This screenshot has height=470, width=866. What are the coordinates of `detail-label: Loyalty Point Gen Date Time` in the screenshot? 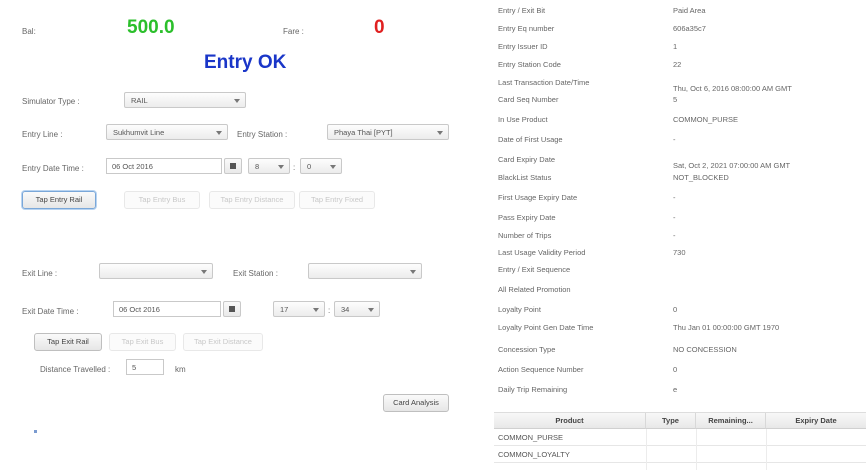 It's located at (546, 327).